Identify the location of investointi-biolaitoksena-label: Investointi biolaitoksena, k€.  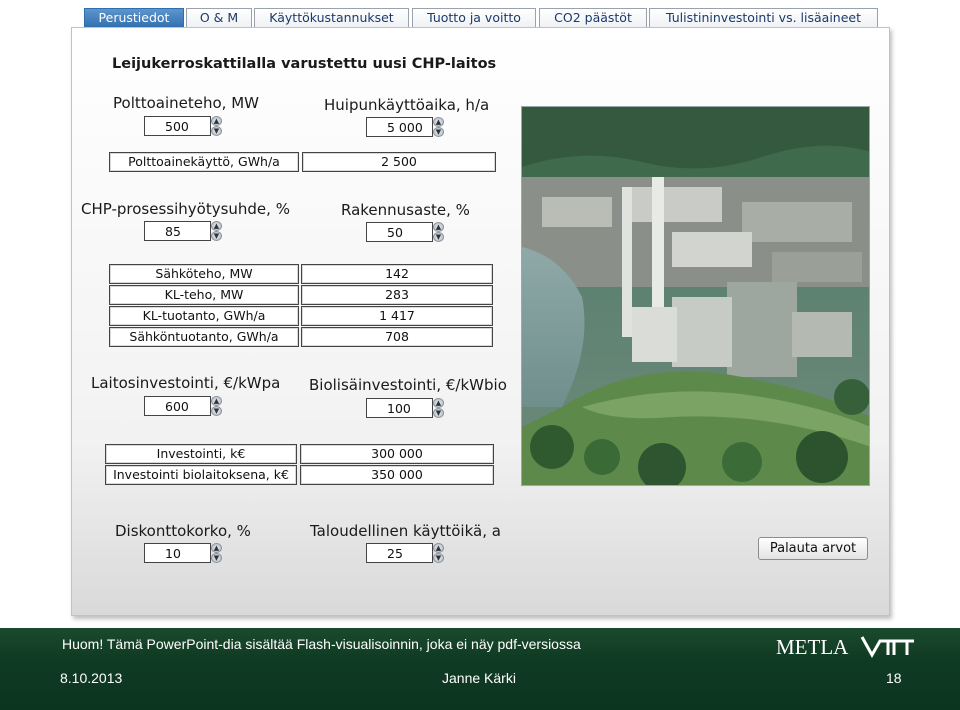
(201, 475).